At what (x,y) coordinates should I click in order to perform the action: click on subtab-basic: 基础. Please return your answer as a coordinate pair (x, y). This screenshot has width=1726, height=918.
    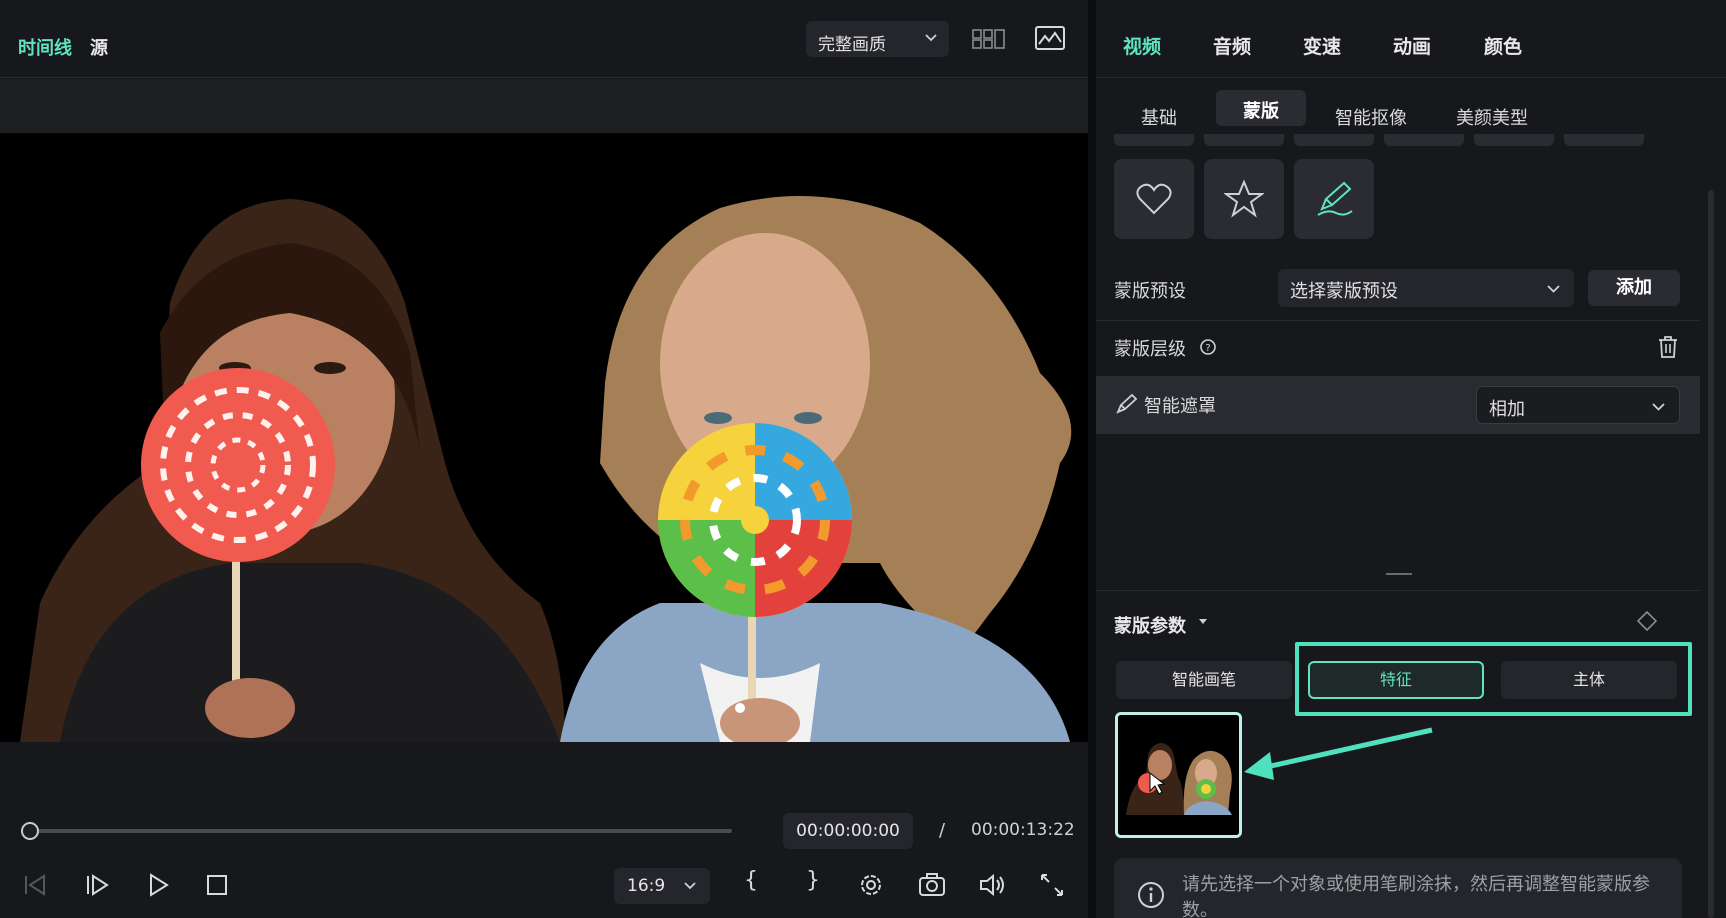
    Looking at the image, I should click on (1159, 115).